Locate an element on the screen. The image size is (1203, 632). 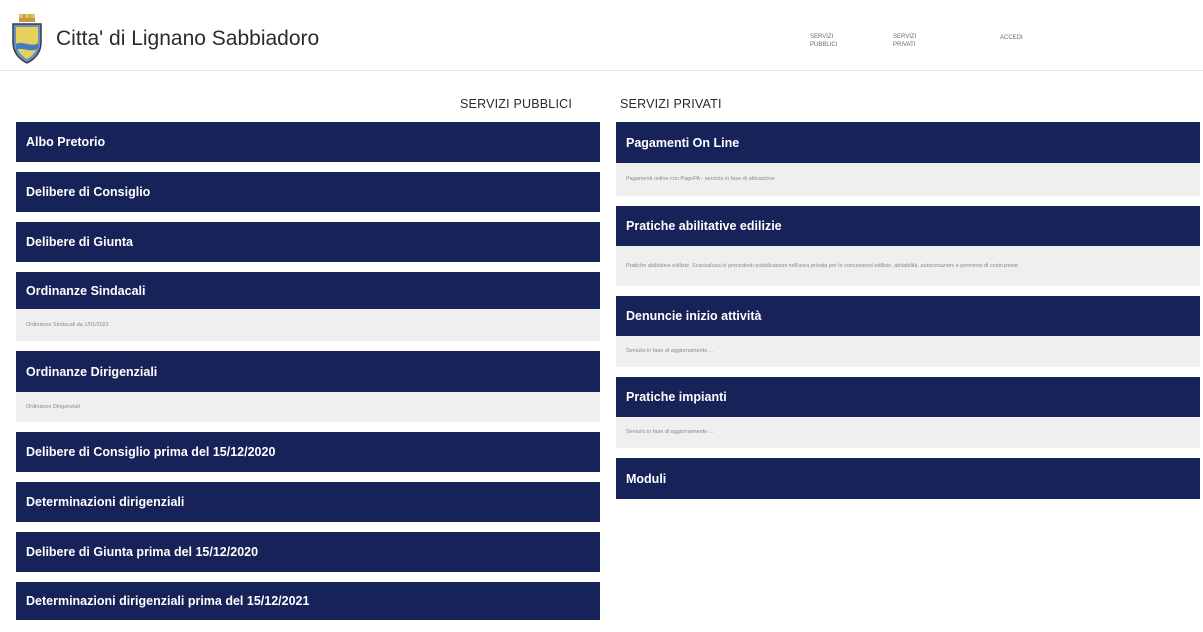
nav-link-servizi-privati: SERVIZI PRIVATI is located at coordinates (909, 41).